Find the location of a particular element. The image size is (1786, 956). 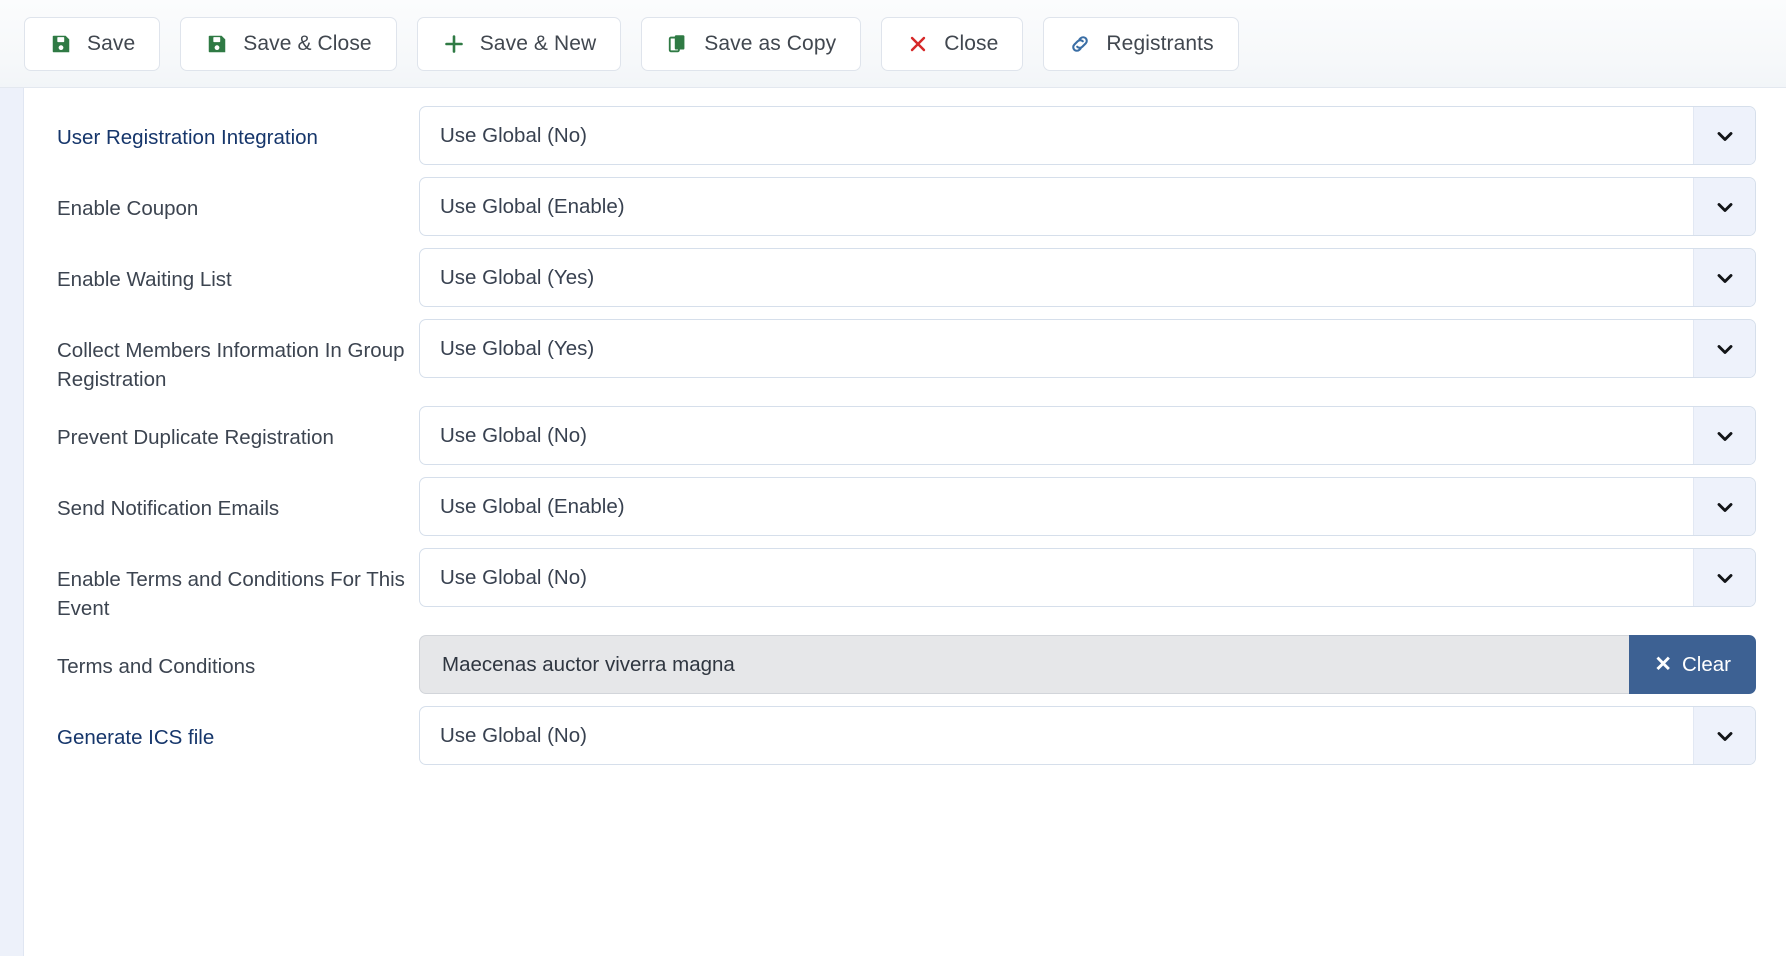

form-field-send-notification-emails: Use Global (Enable) is located at coordinates (1087, 506).